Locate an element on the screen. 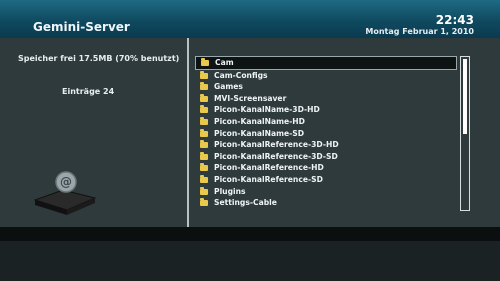 Image resolution: width=500 pixels, height=281 pixels. window-title: Gemini-Server is located at coordinates (81, 27).